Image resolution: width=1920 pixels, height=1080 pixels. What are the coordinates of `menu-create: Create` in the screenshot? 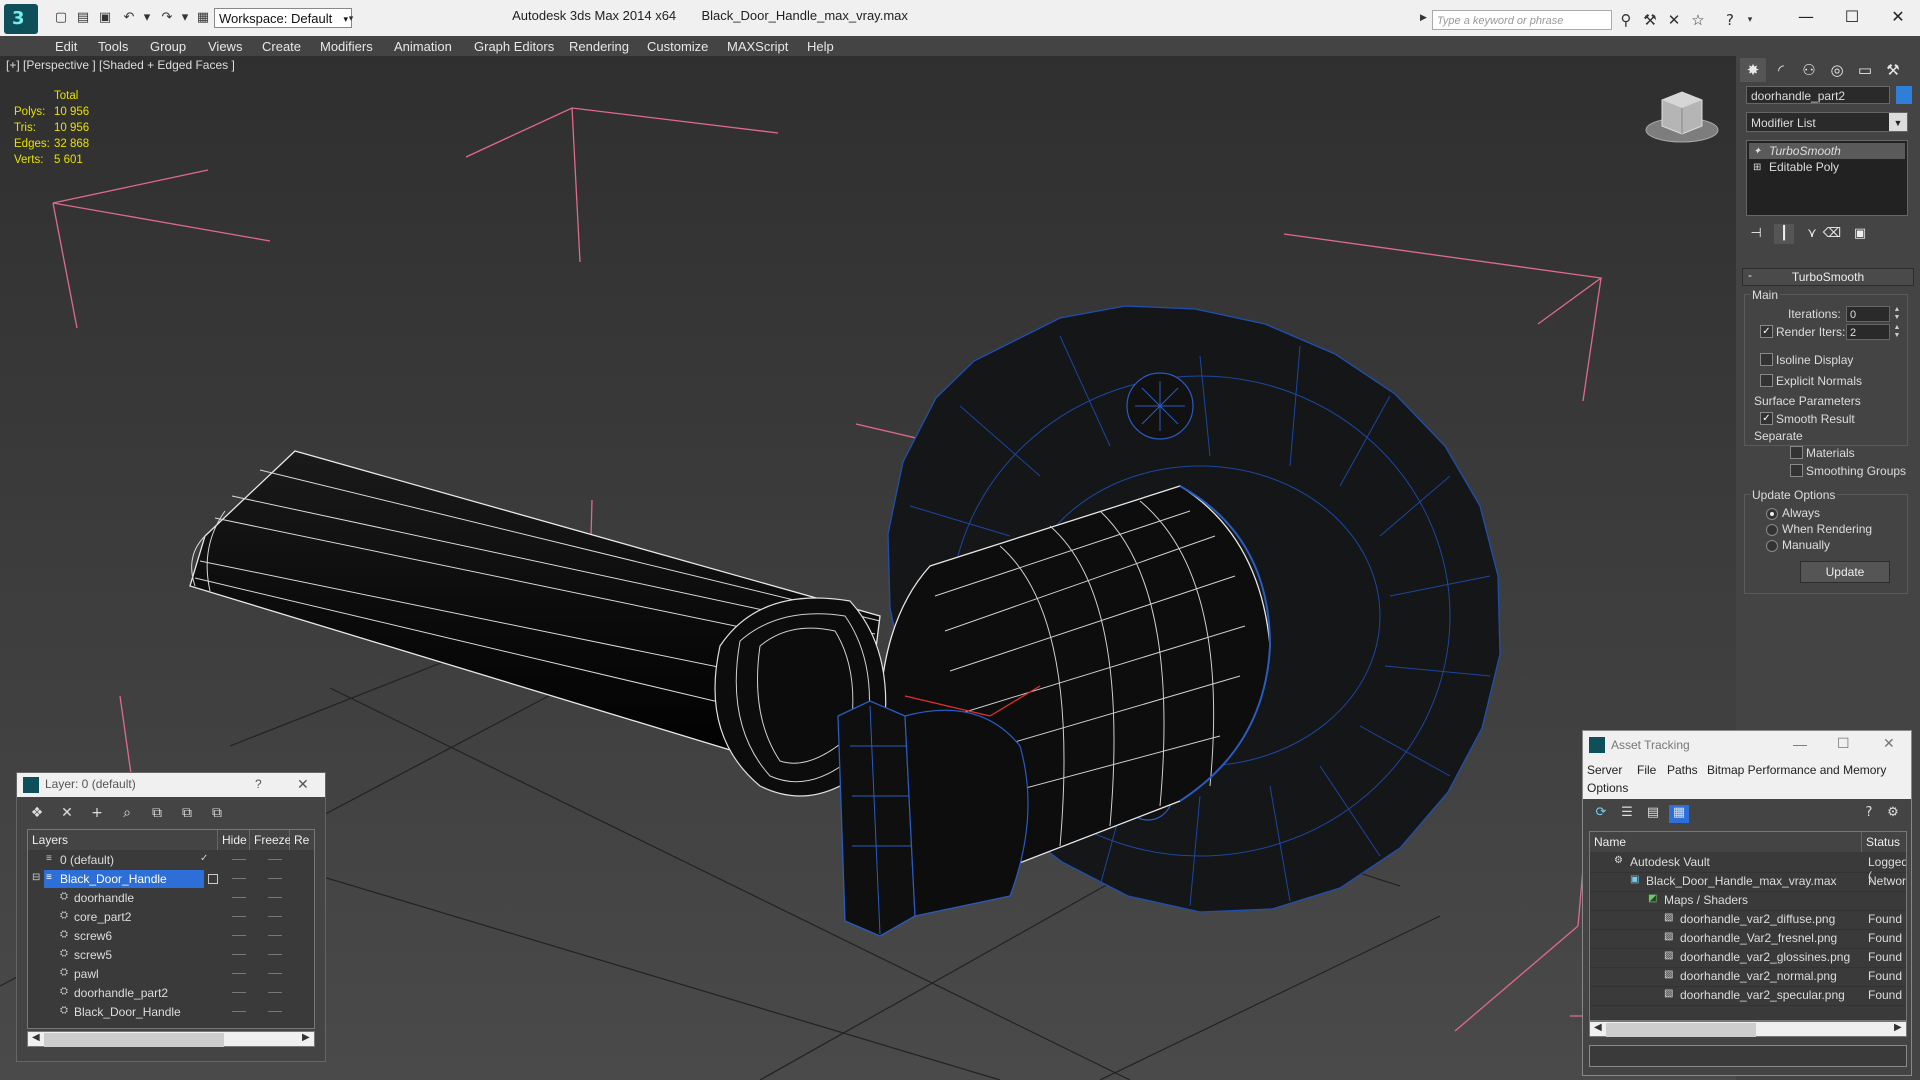 It's located at (281, 46).